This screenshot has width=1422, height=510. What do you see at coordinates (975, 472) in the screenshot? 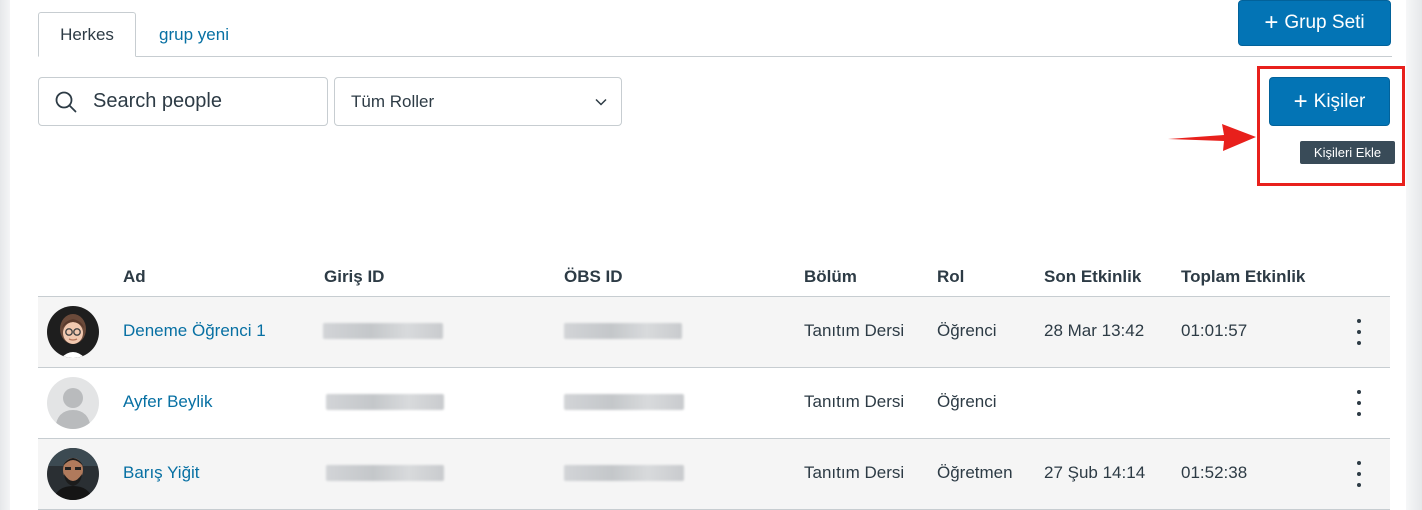
I see `role-cell: Öğretmen` at bounding box center [975, 472].